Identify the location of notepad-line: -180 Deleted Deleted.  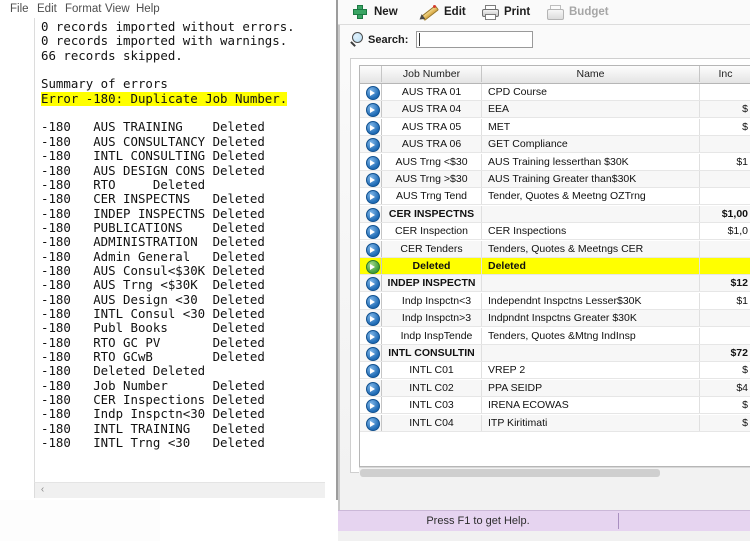
(123, 371).